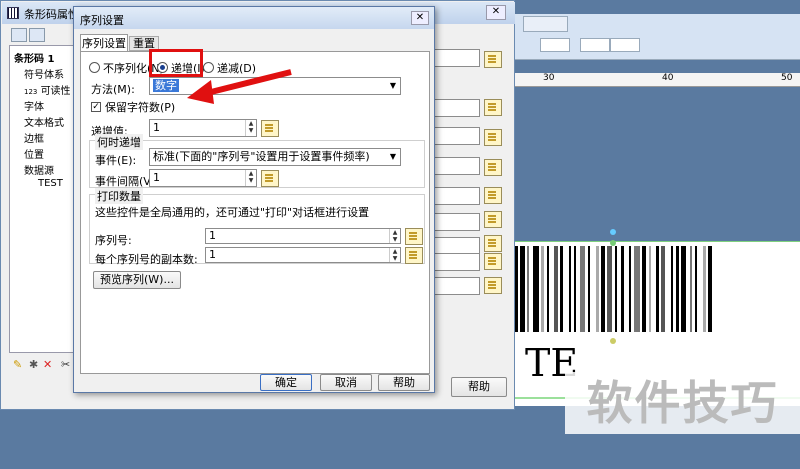  Describe the element at coordinates (203, 128) in the screenshot. I see `increment-input: 1 ▲ ▼` at that location.